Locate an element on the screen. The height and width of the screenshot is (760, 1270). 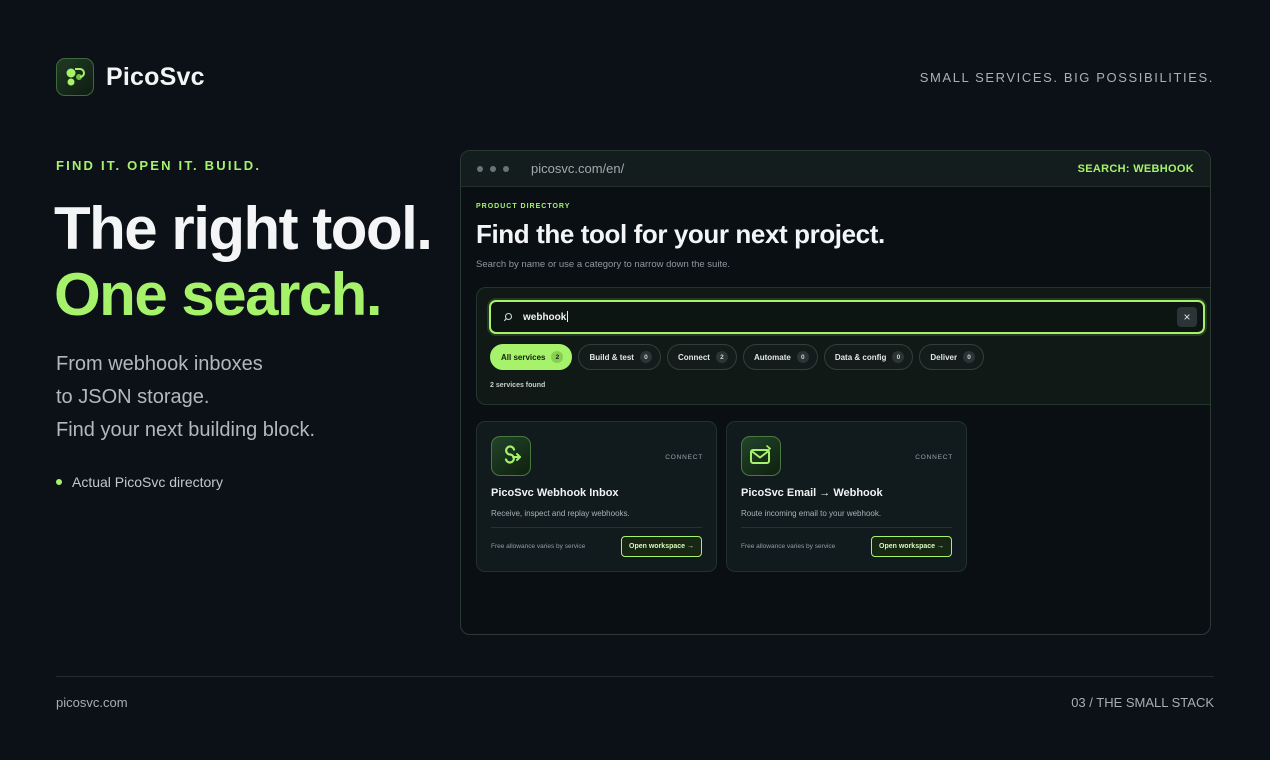
footer-divider is located at coordinates (635, 676).